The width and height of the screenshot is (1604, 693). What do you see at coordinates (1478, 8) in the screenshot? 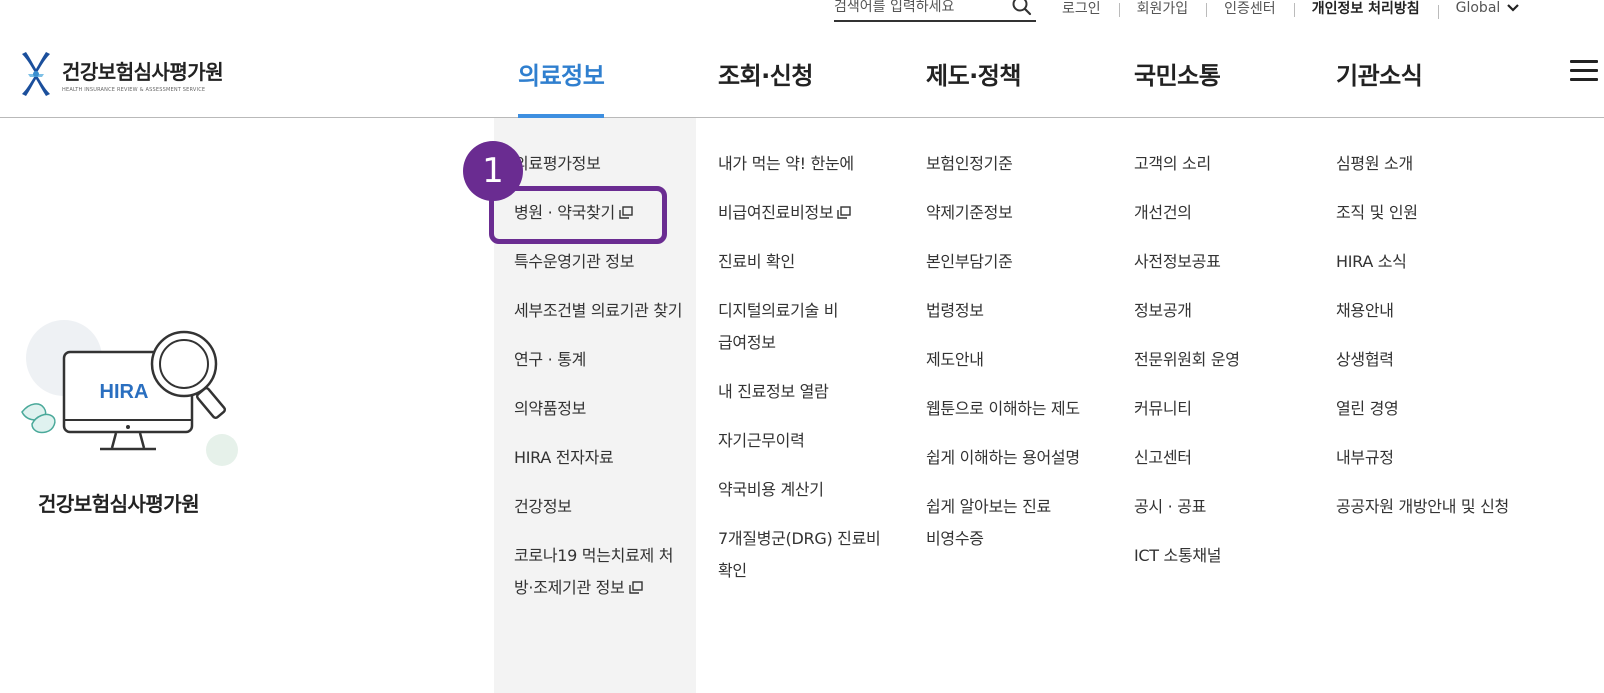
I see `global-label: Global` at bounding box center [1478, 8].